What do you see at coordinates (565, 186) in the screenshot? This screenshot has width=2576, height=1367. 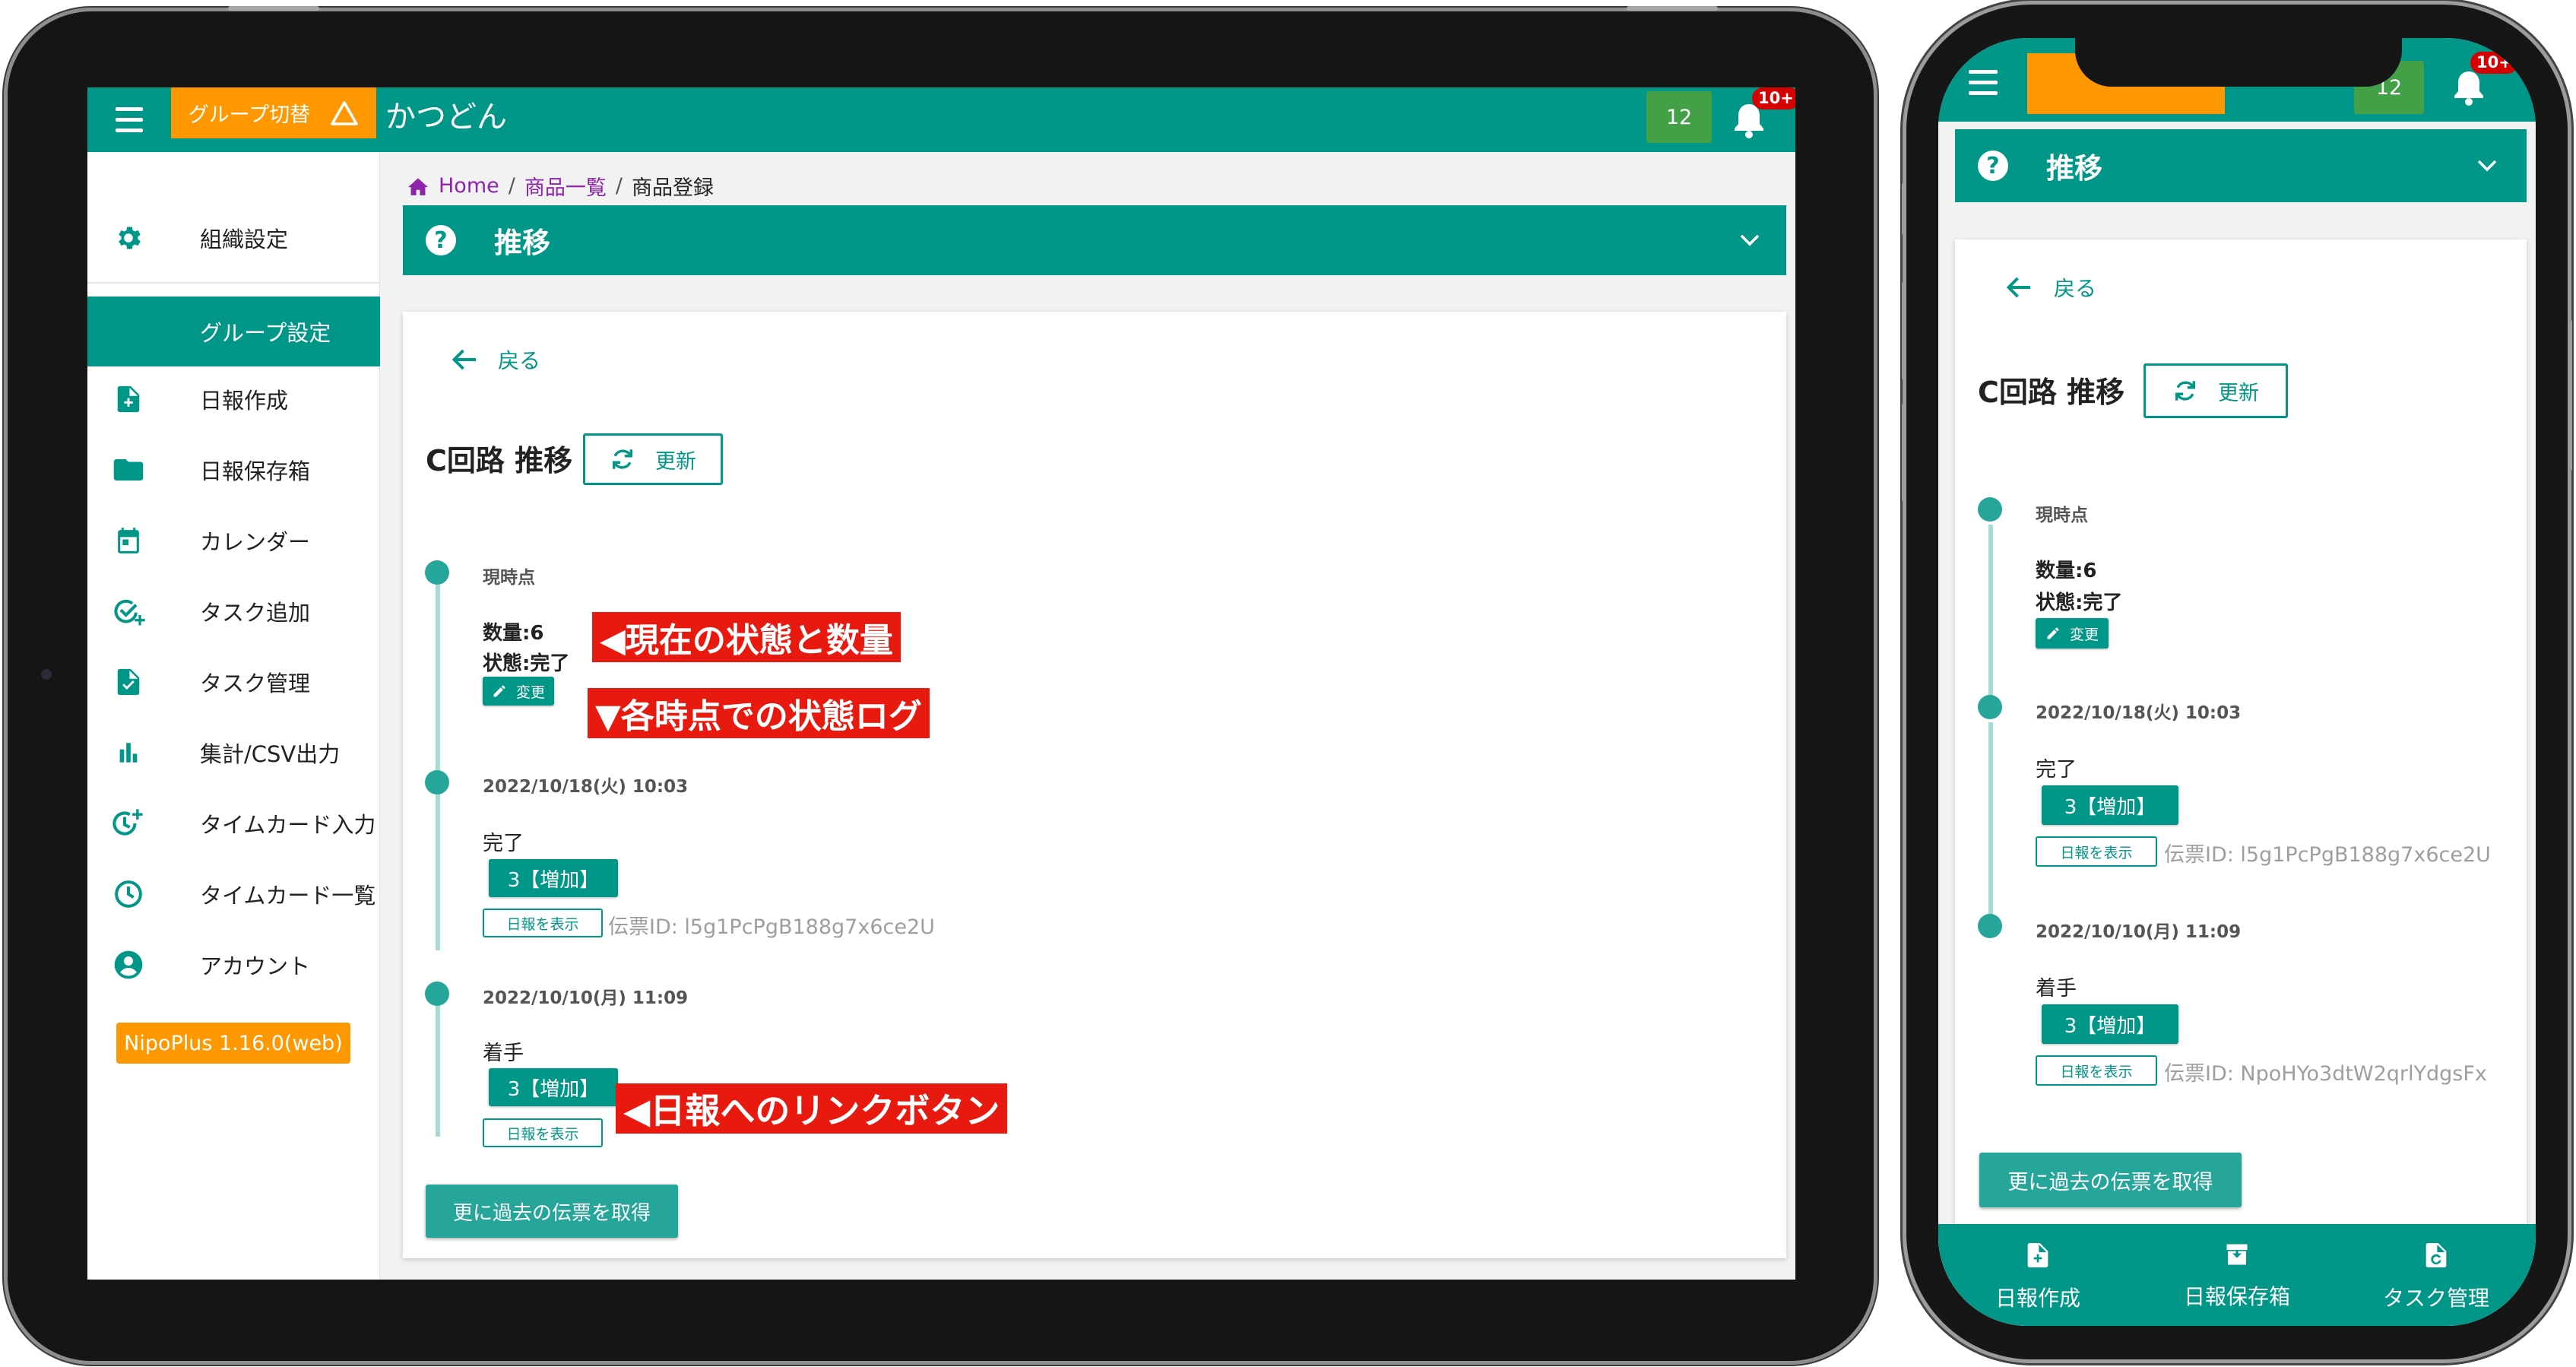 I see `breadcrumb-product-list: 商品一覧` at bounding box center [565, 186].